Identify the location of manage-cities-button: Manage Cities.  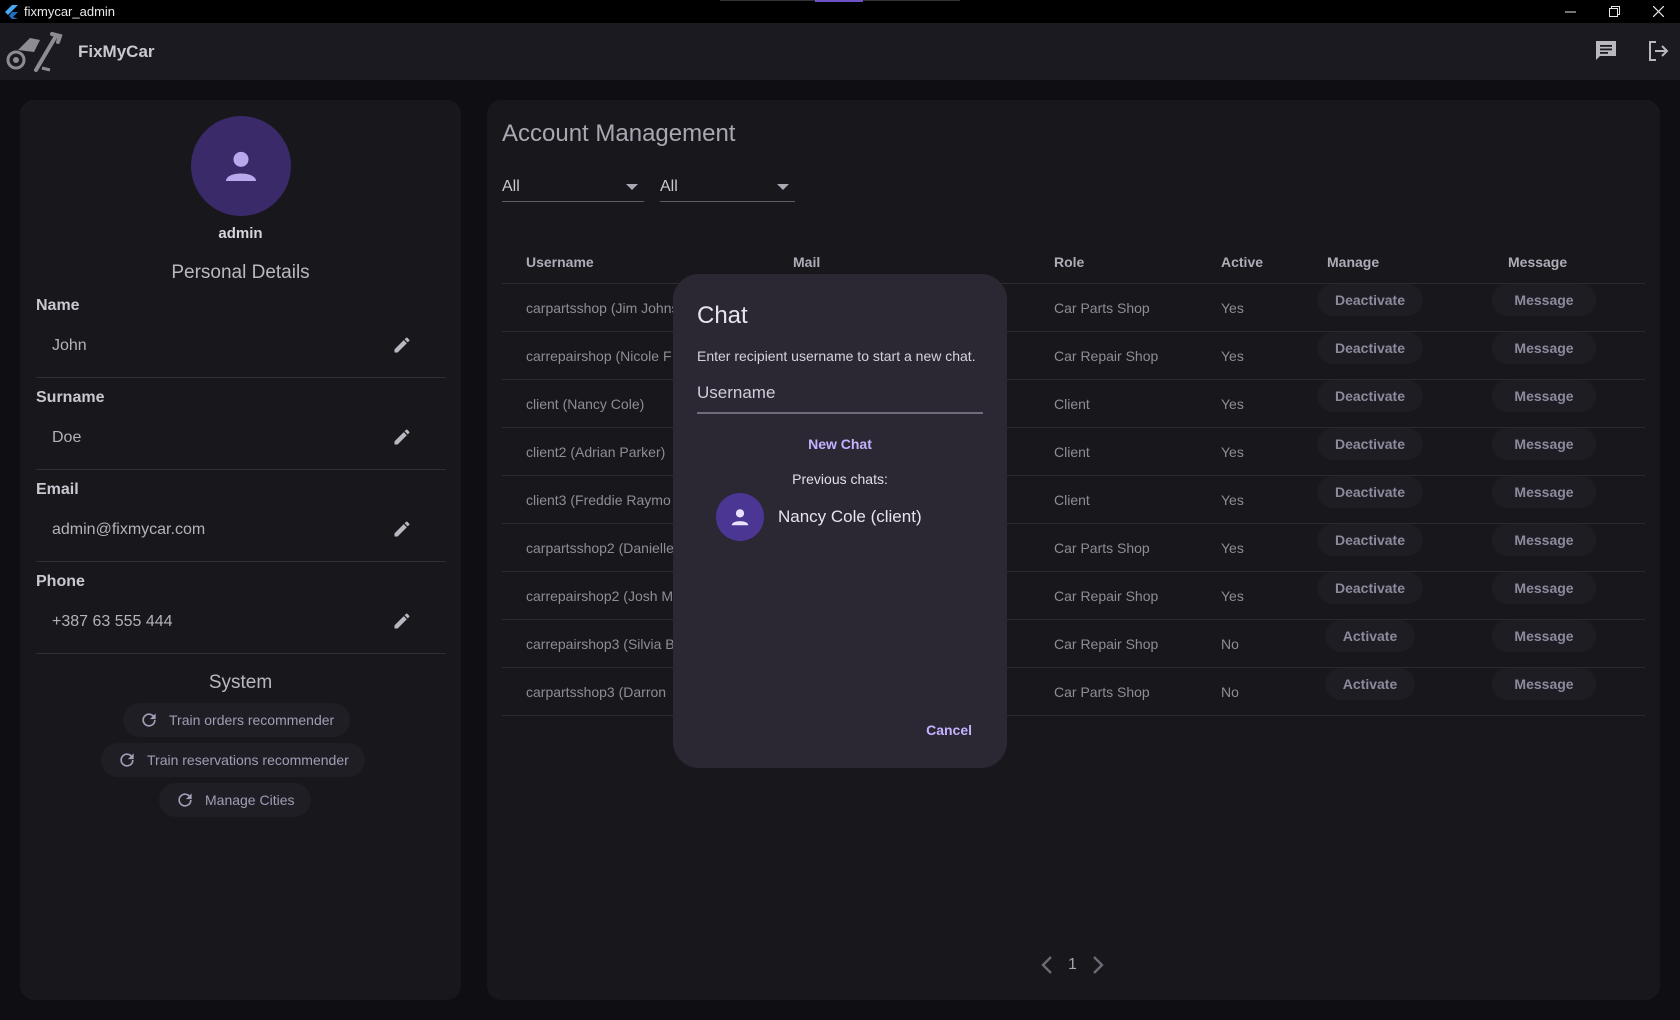
(235, 800).